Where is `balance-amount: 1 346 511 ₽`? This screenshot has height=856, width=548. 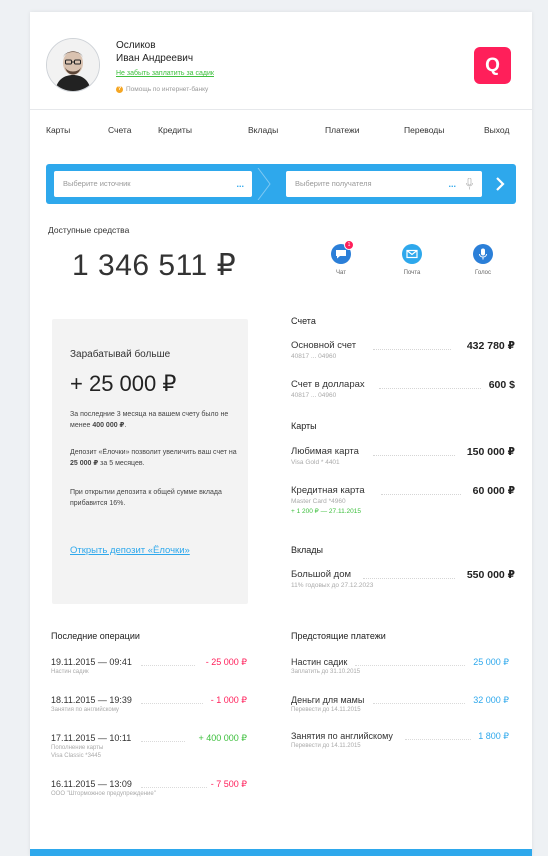
balance-amount: 1 346 511 ₽ is located at coordinates (154, 265).